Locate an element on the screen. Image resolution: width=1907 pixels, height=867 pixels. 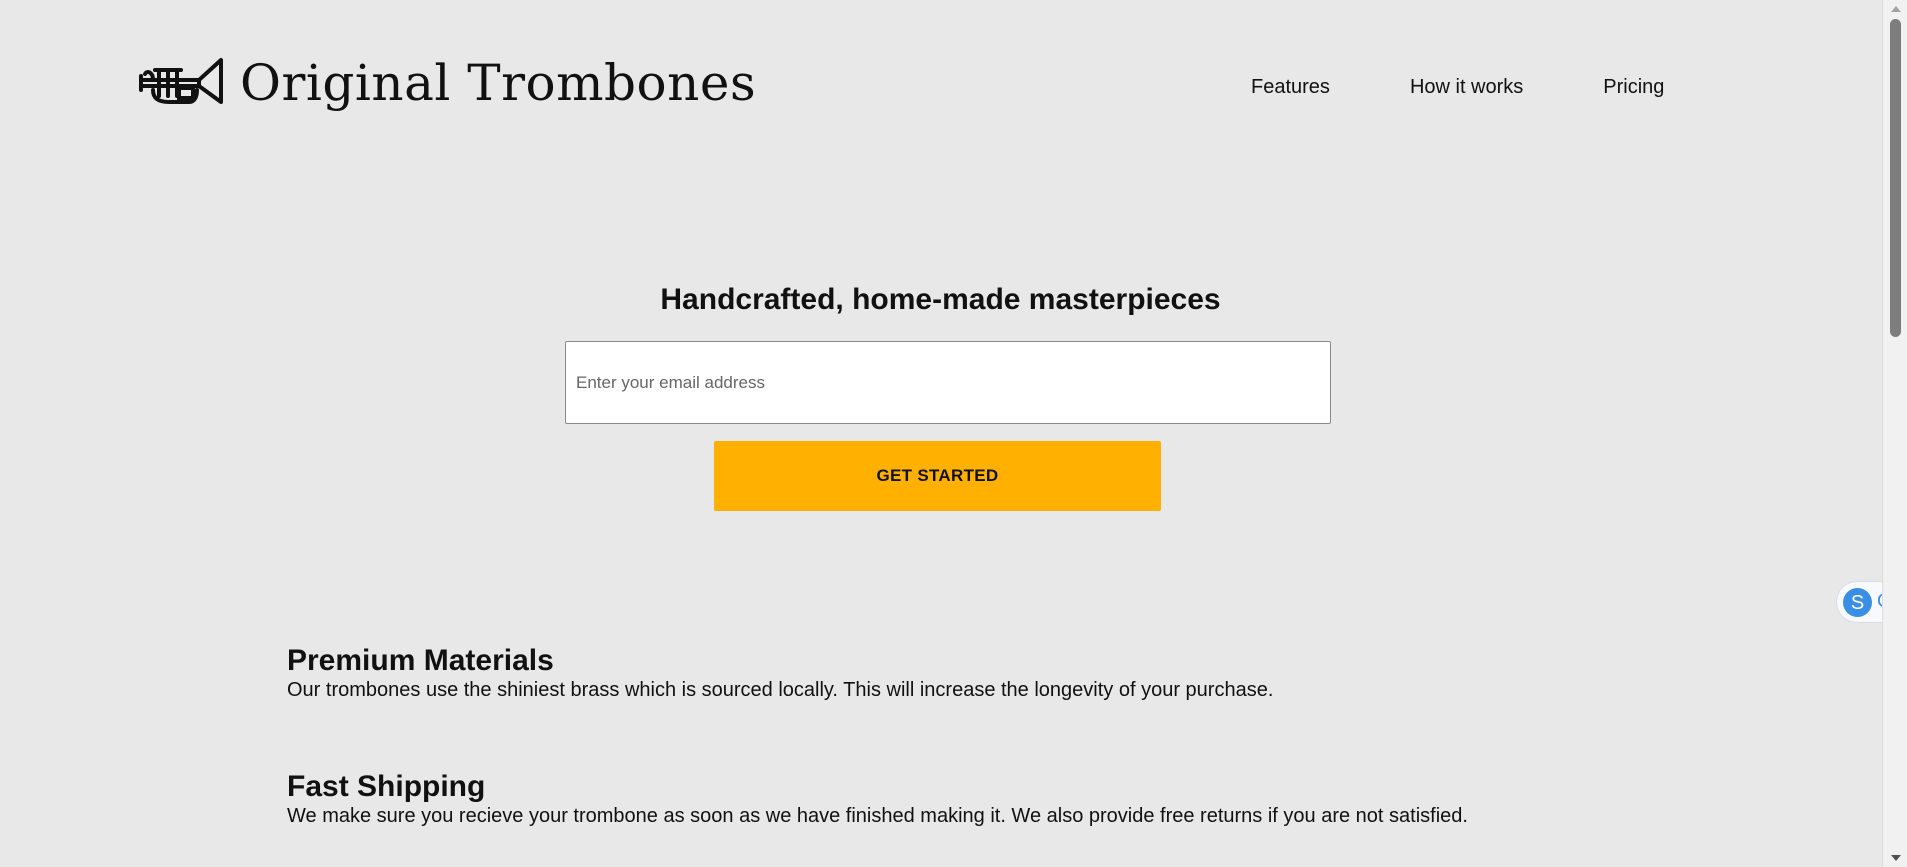
nav-link-pricing: Pricing is located at coordinates (1633, 87).